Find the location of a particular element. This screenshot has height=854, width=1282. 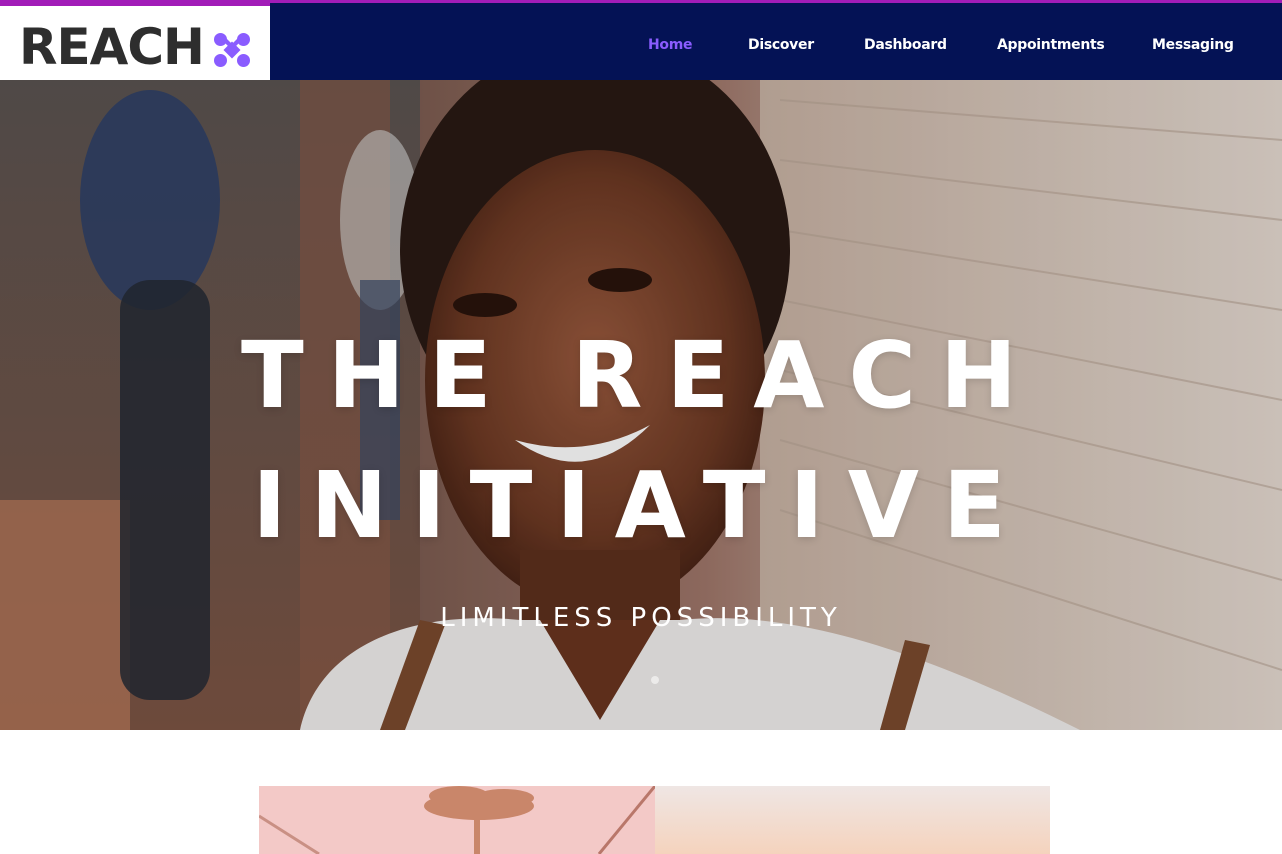

feature-cards is located at coordinates (654, 820).